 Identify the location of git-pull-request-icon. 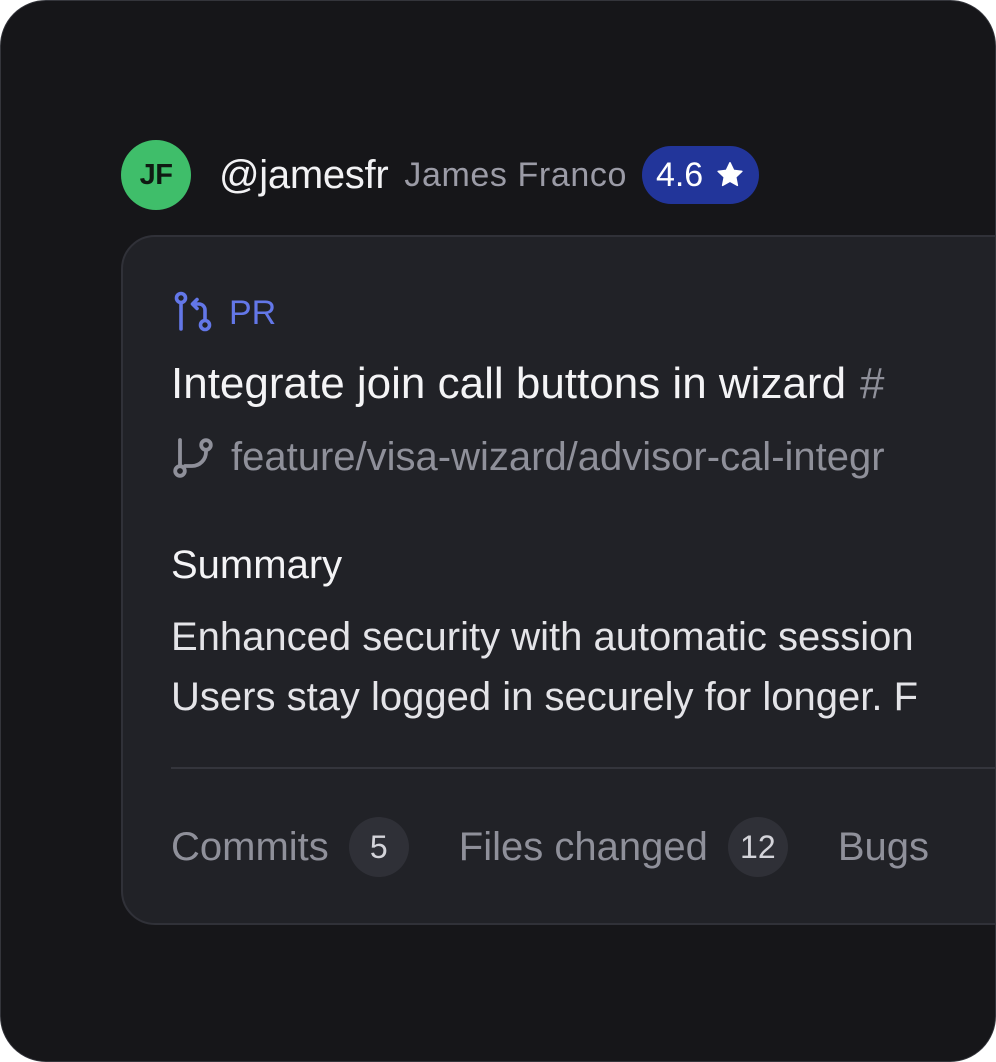
(193, 311).